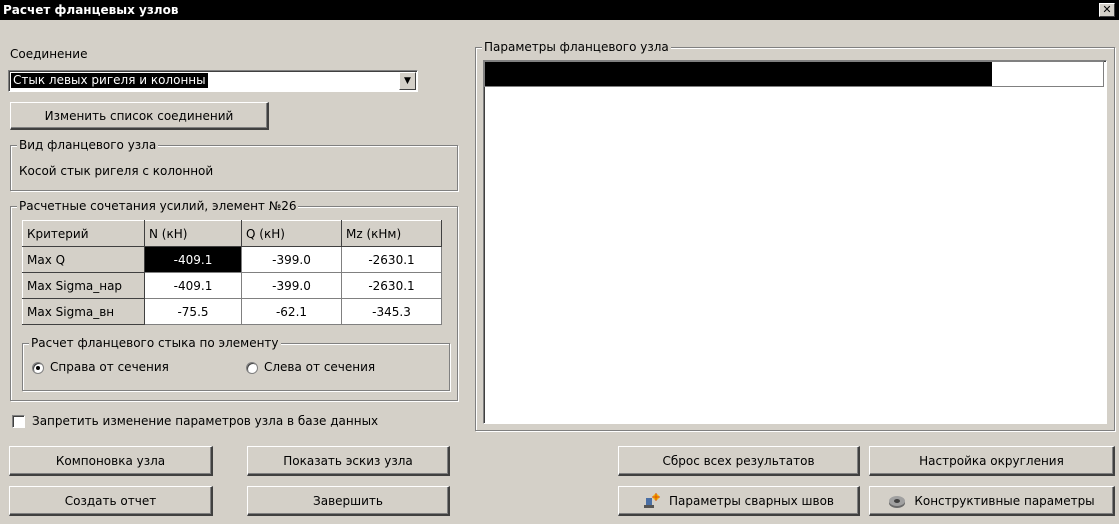 The width and height of the screenshot is (1119, 524). I want to click on column-header: N (кН), so click(193, 233).